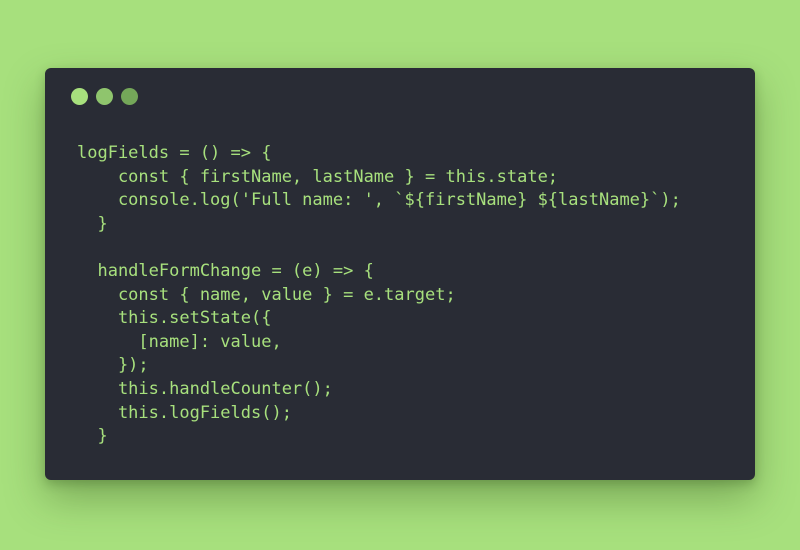 This screenshot has width=800, height=550. Describe the element at coordinates (113, 365) in the screenshot. I see `code-line: });` at that location.